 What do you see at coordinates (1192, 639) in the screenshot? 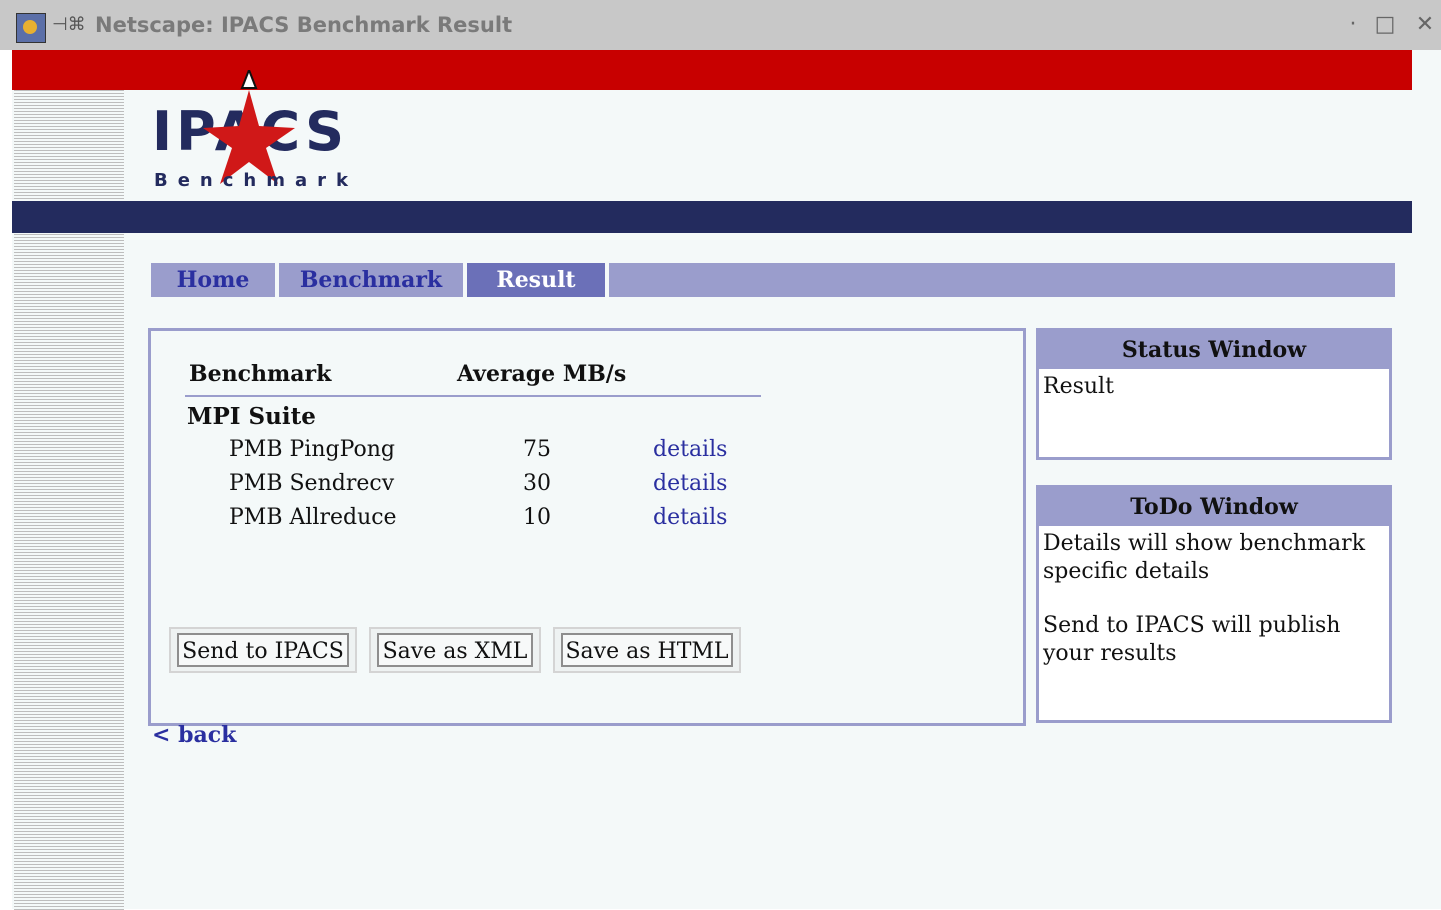
I see `todo-text-send: Send to IPACS will publish your results` at bounding box center [1192, 639].